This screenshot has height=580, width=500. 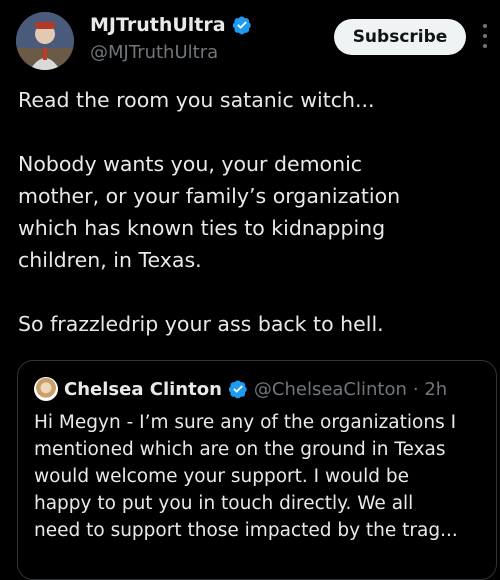 I want to click on author-avatar, so click(x=45, y=41).